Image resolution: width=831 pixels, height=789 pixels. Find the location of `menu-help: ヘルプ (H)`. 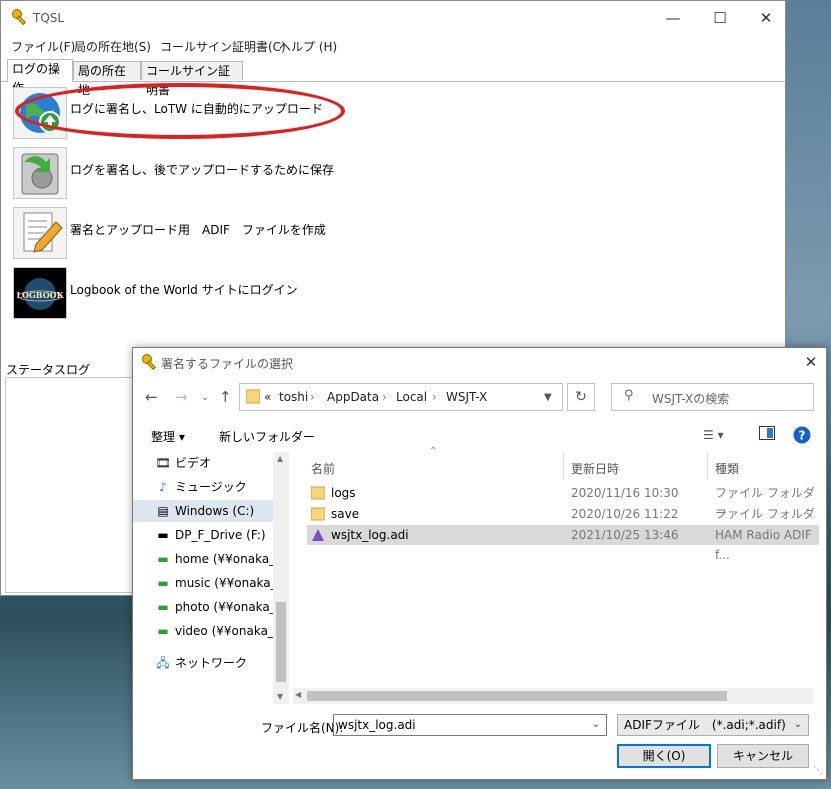

menu-help: ヘルプ (H) is located at coordinates (308, 46).